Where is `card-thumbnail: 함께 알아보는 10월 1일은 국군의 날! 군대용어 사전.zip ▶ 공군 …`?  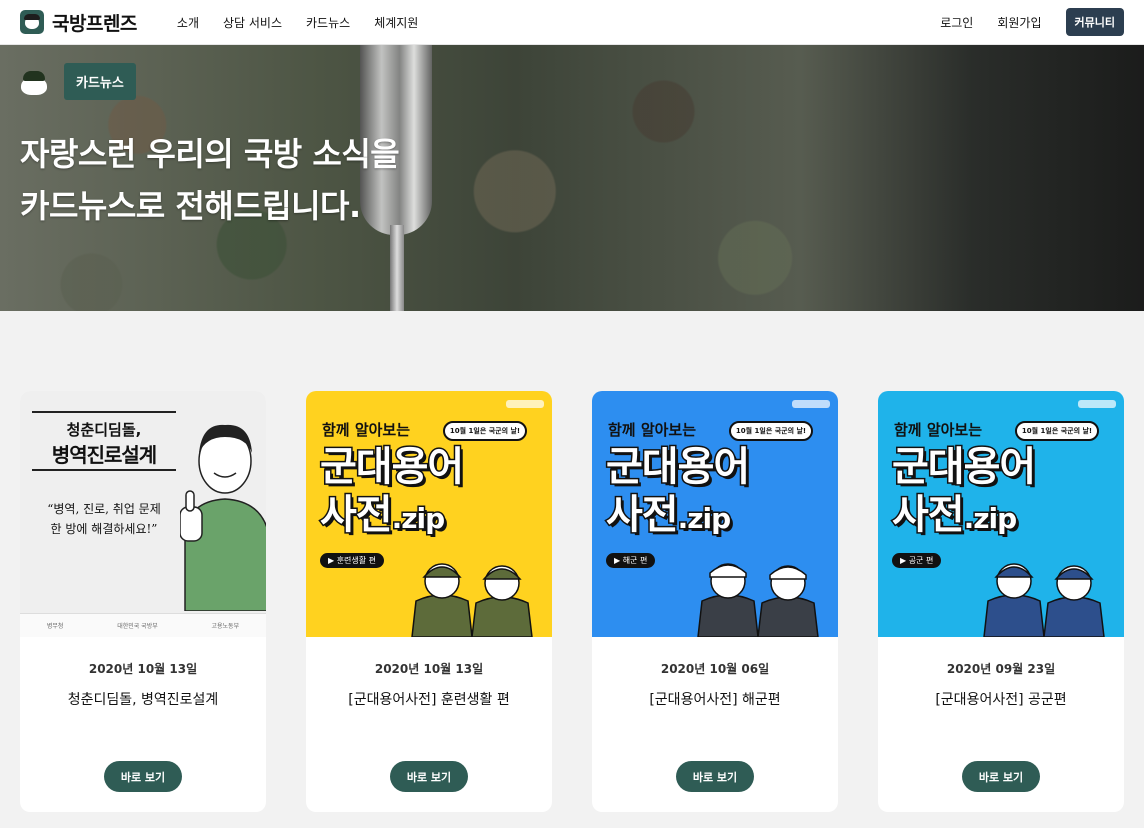 card-thumbnail: 함께 알아보는 10월 1일은 국군의 날! 군대용어 사전.zip ▶ 공군 … is located at coordinates (1001, 514).